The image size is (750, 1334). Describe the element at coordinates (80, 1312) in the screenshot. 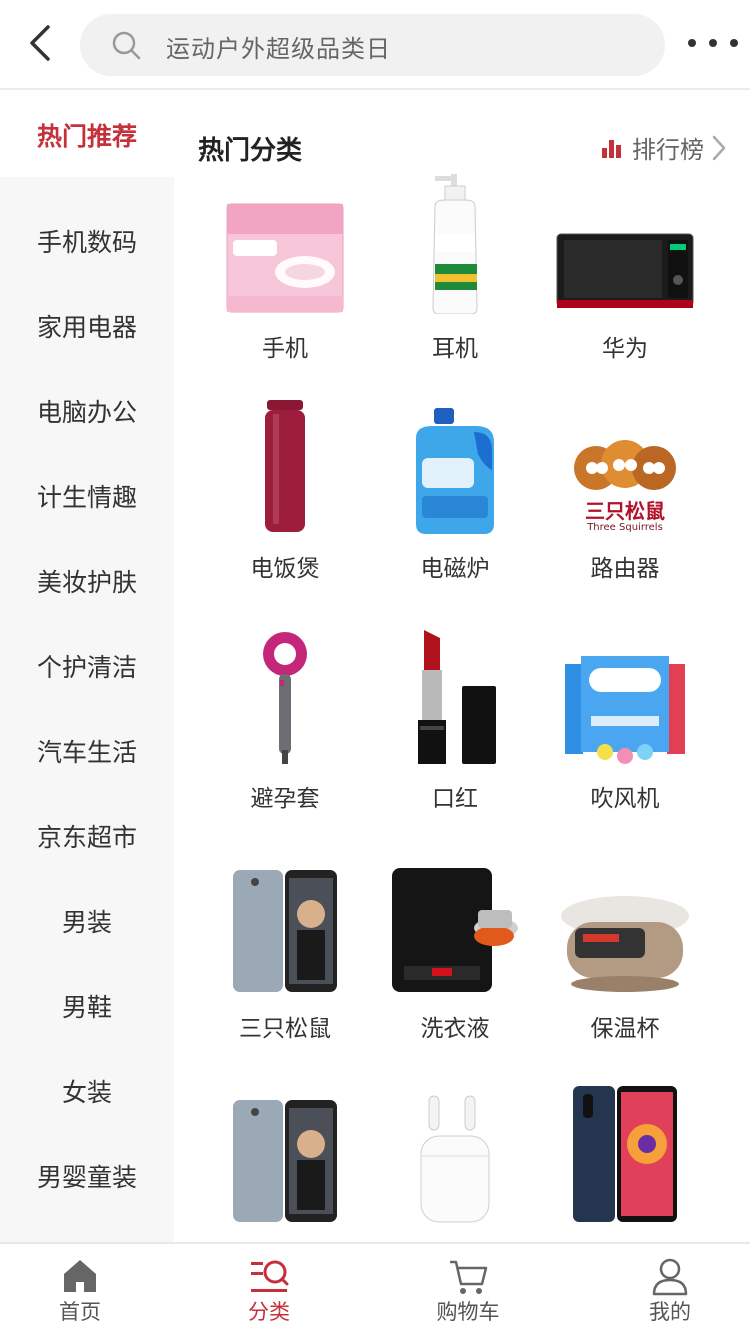

I see `tab-label: 首页` at that location.